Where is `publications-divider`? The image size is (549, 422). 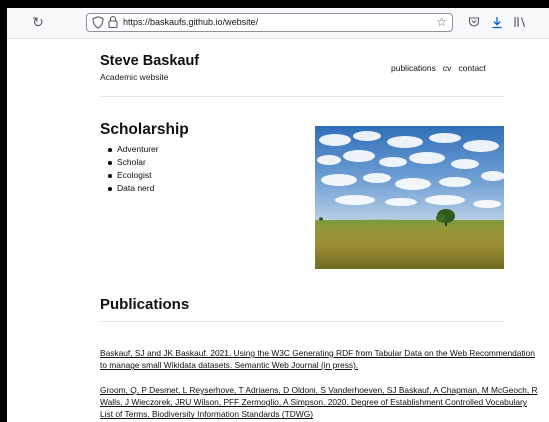 publications-divider is located at coordinates (302, 321).